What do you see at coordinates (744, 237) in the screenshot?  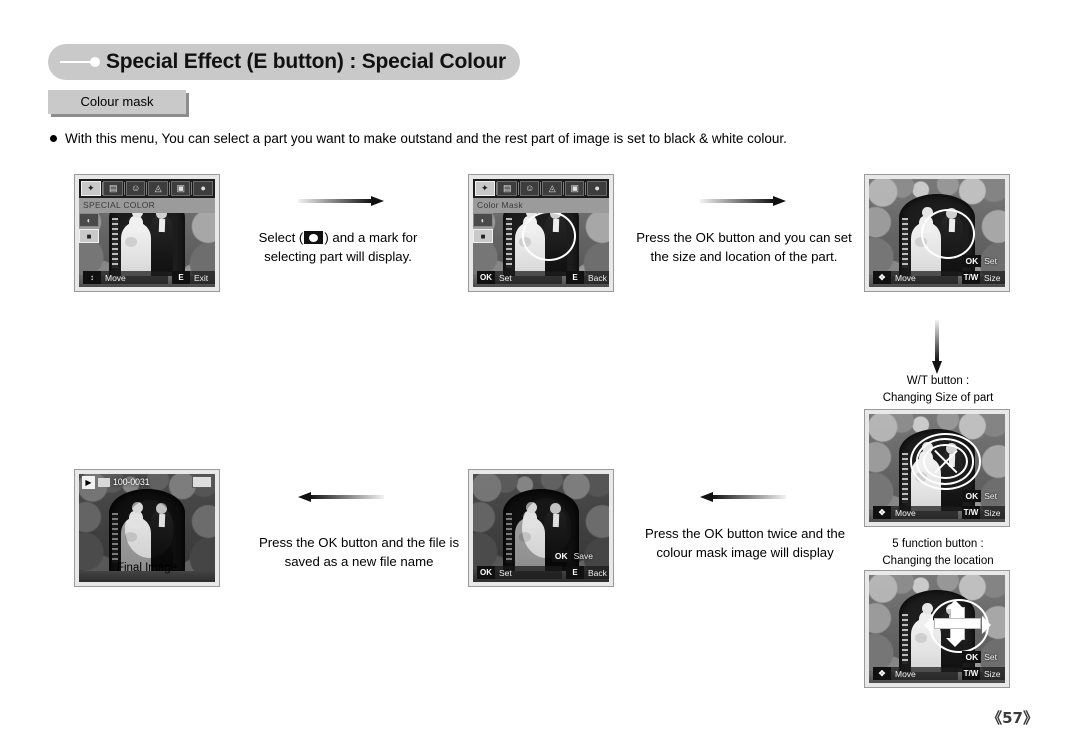 I see `press-ok-size-line1: Press the OK button and you can set` at bounding box center [744, 237].